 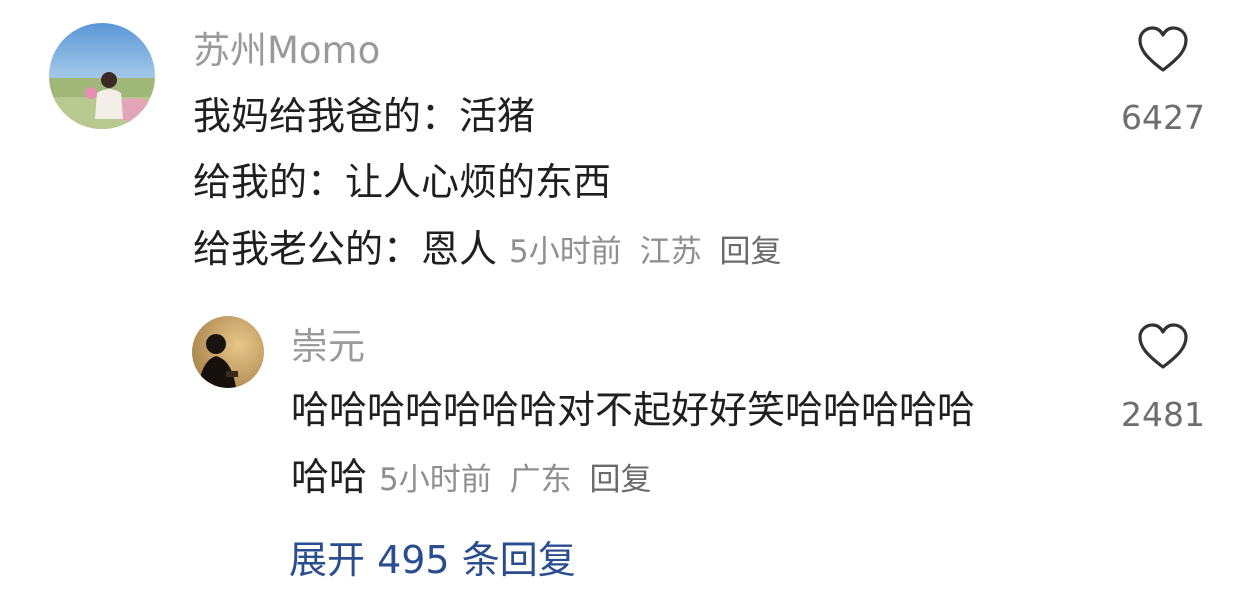 I want to click on comment-time: 5小时前, so click(x=565, y=252).